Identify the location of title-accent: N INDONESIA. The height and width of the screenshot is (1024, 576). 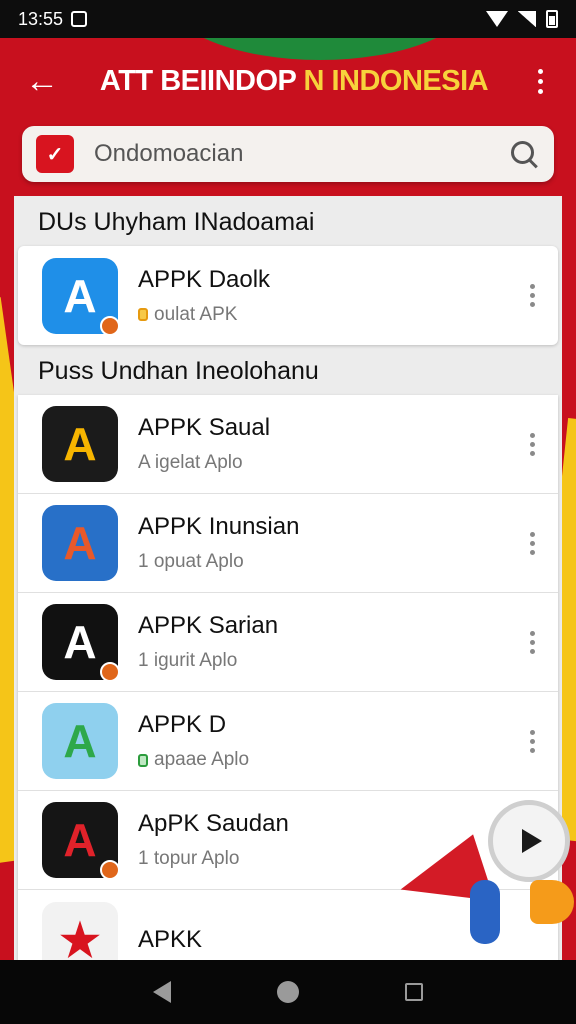
(396, 80).